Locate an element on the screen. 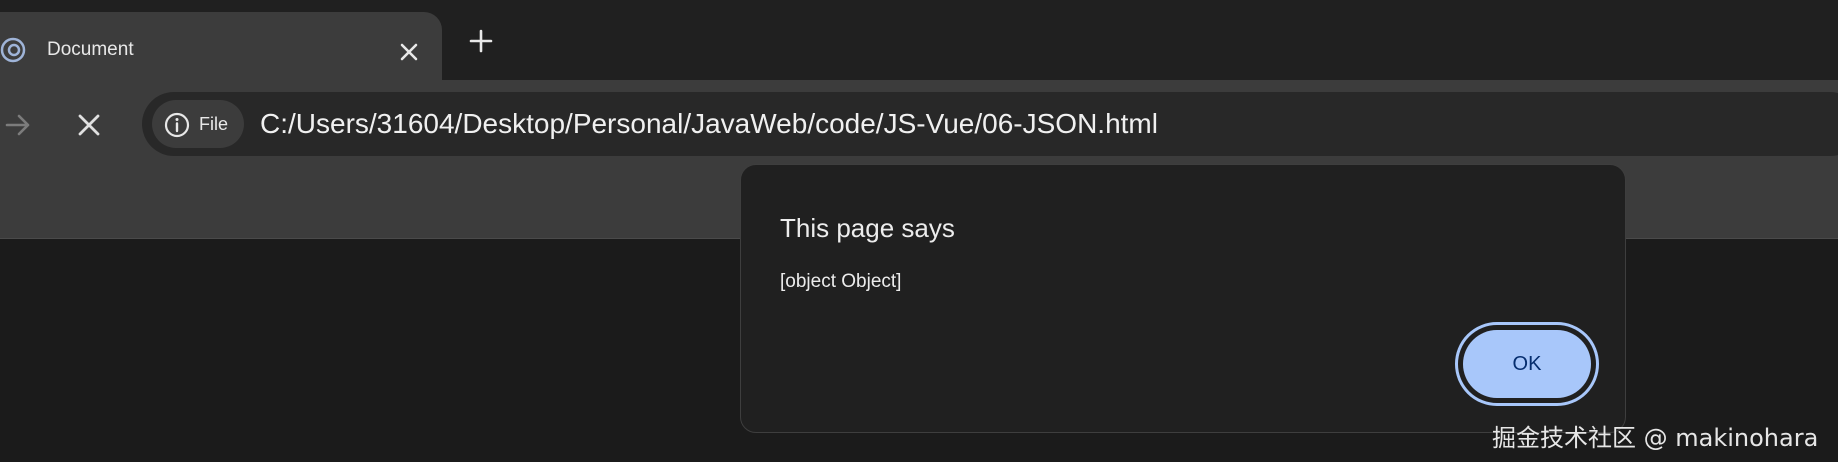 The width and height of the screenshot is (1838, 462). info-icon is located at coordinates (177, 125).